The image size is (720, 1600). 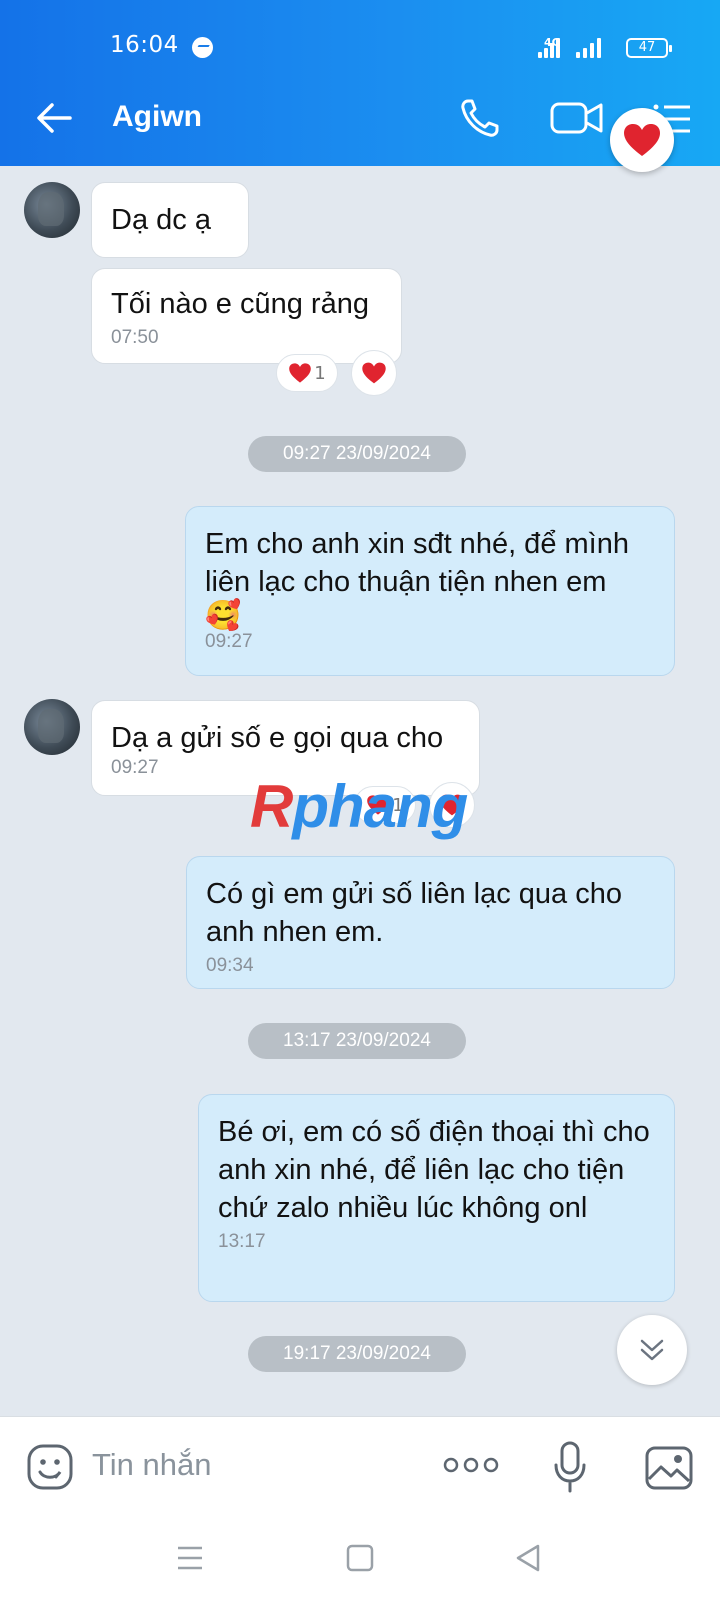 I want to click on home-icon, so click(x=360, y=1558).